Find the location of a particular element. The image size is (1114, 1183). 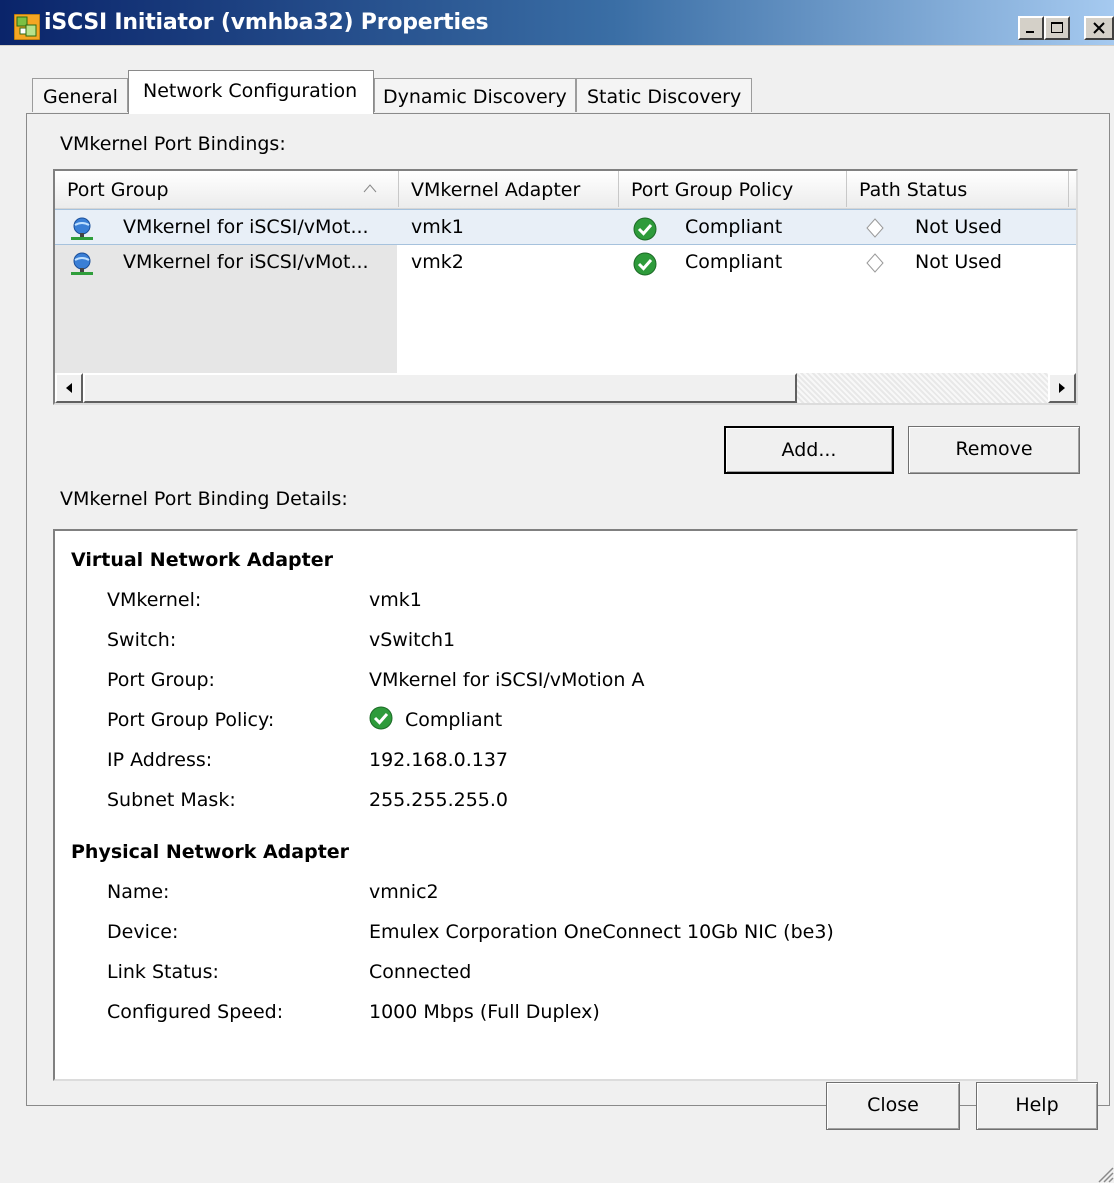

name-label: Name: is located at coordinates (138, 892).